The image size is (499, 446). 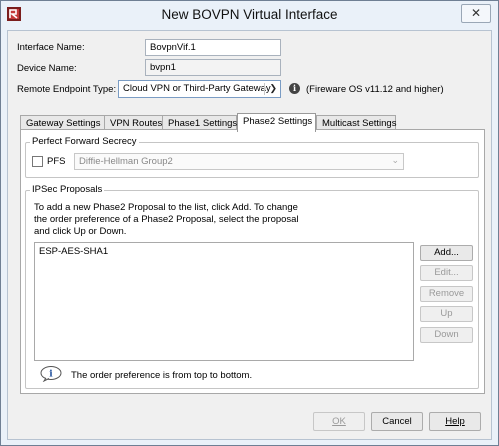 I want to click on down-button: Down, so click(x=446, y=335).